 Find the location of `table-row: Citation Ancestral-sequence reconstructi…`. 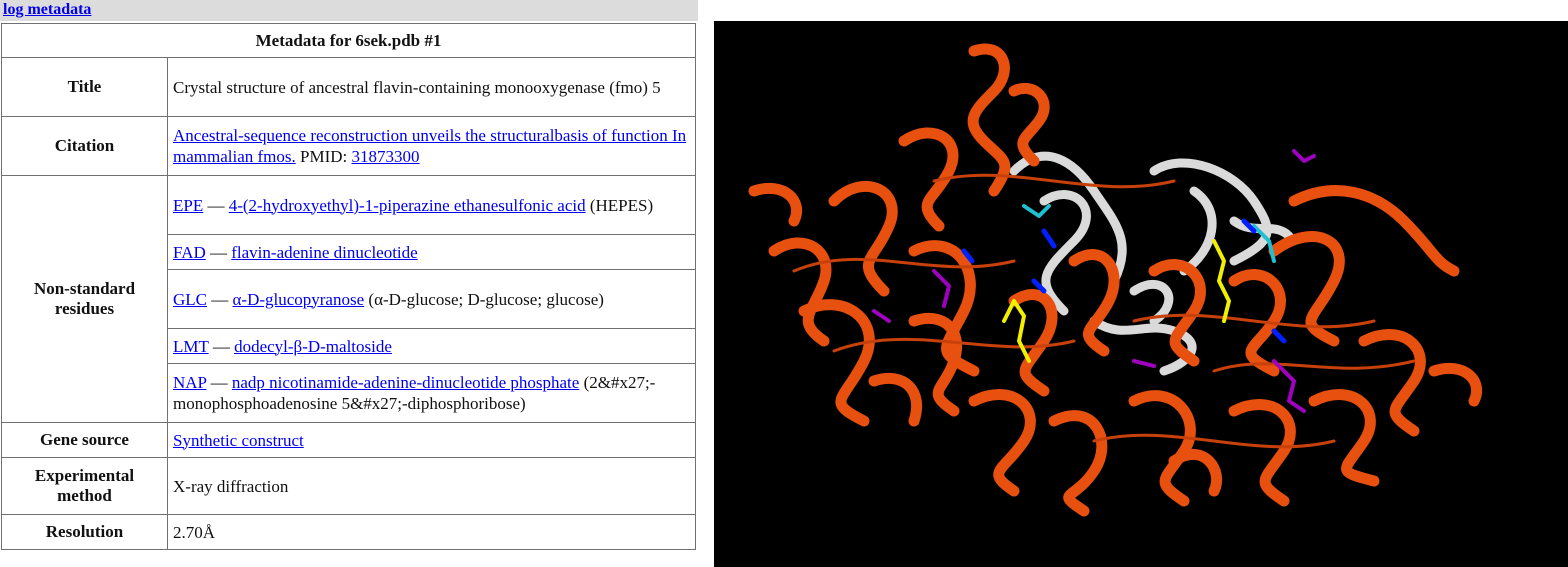

table-row: Citation Ancestral-sequence reconstructi… is located at coordinates (348, 146).